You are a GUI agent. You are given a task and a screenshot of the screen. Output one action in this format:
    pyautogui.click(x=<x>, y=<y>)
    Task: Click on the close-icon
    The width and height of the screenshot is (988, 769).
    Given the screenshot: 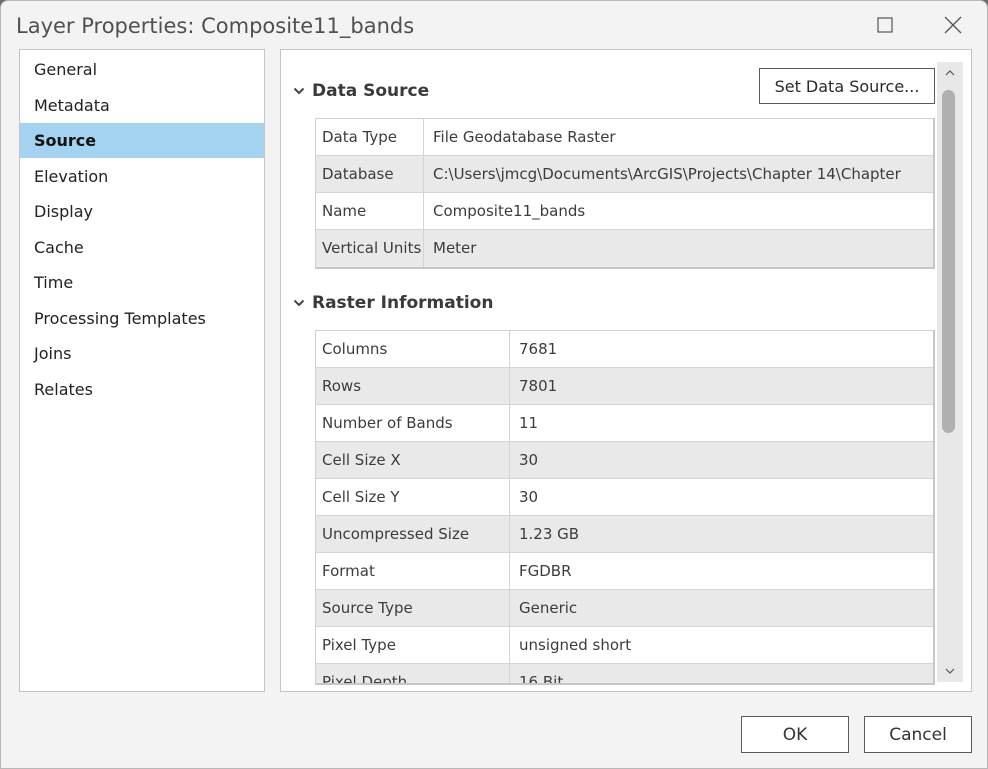 What is the action you would take?
    pyautogui.click(x=953, y=25)
    